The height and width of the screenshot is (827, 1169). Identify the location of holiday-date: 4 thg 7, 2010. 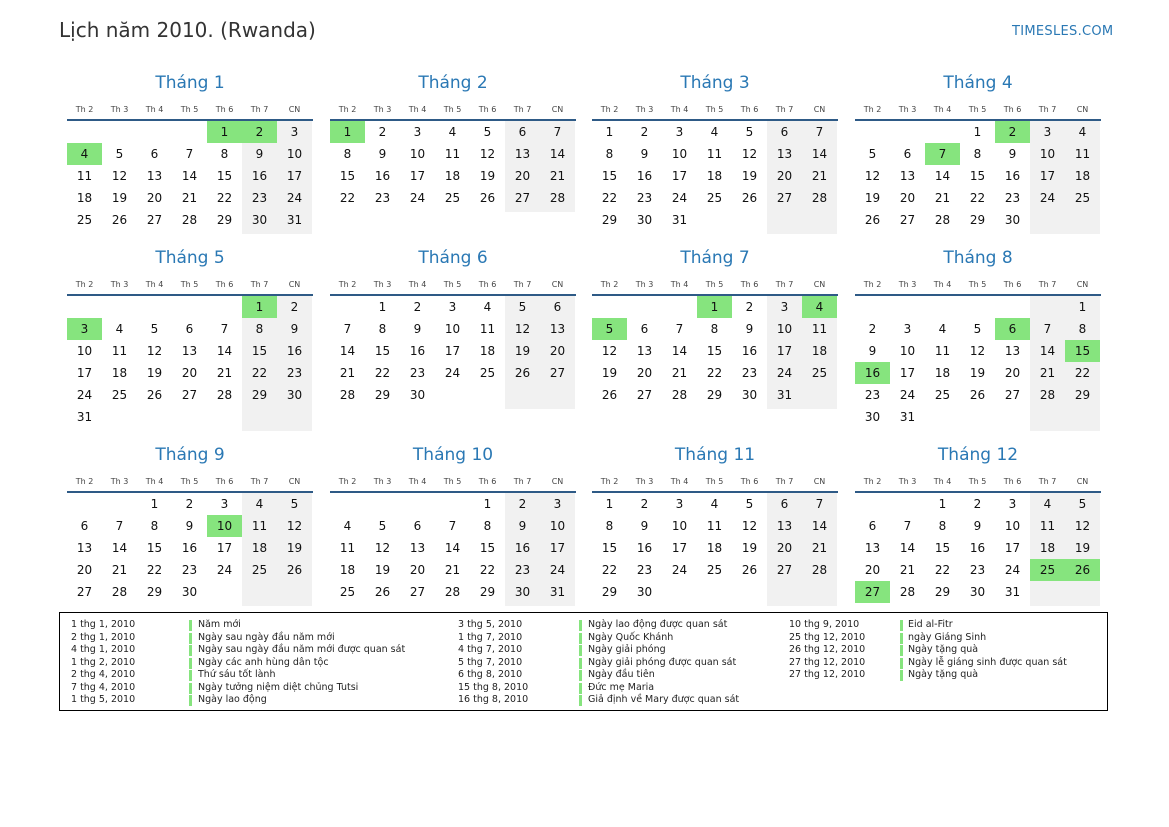
(490, 649).